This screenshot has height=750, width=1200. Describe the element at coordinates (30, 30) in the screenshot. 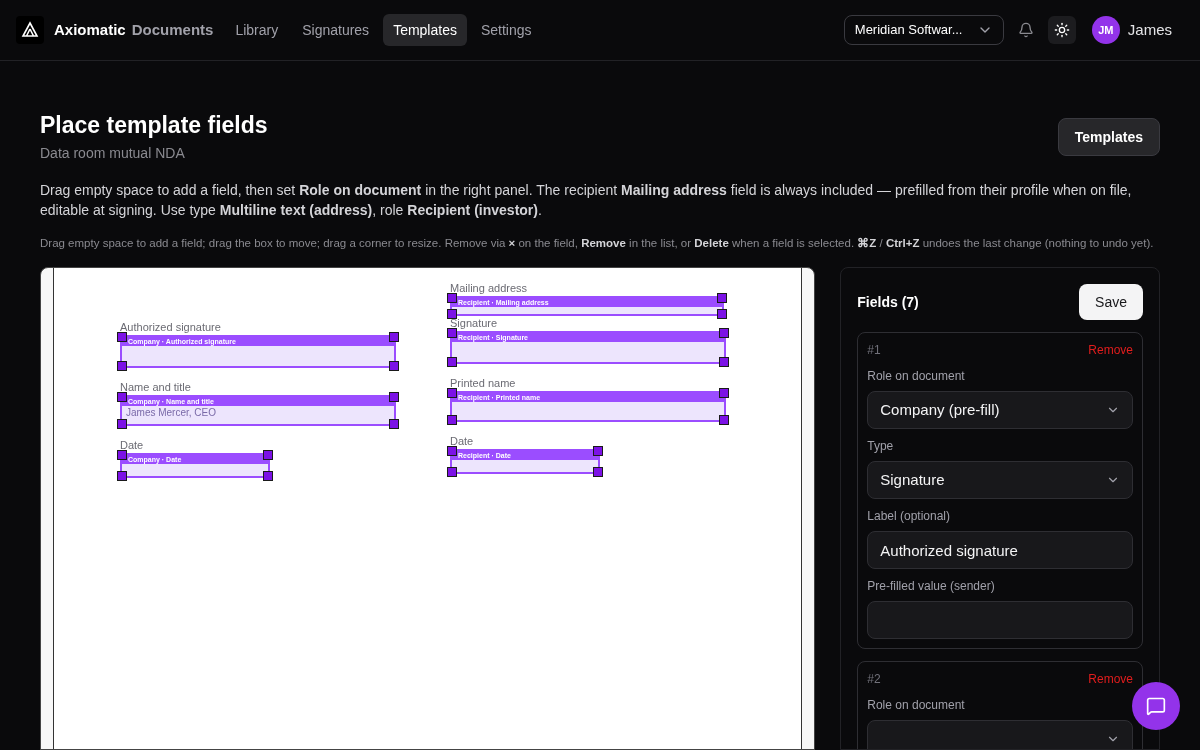

I see `logo-icon` at that location.